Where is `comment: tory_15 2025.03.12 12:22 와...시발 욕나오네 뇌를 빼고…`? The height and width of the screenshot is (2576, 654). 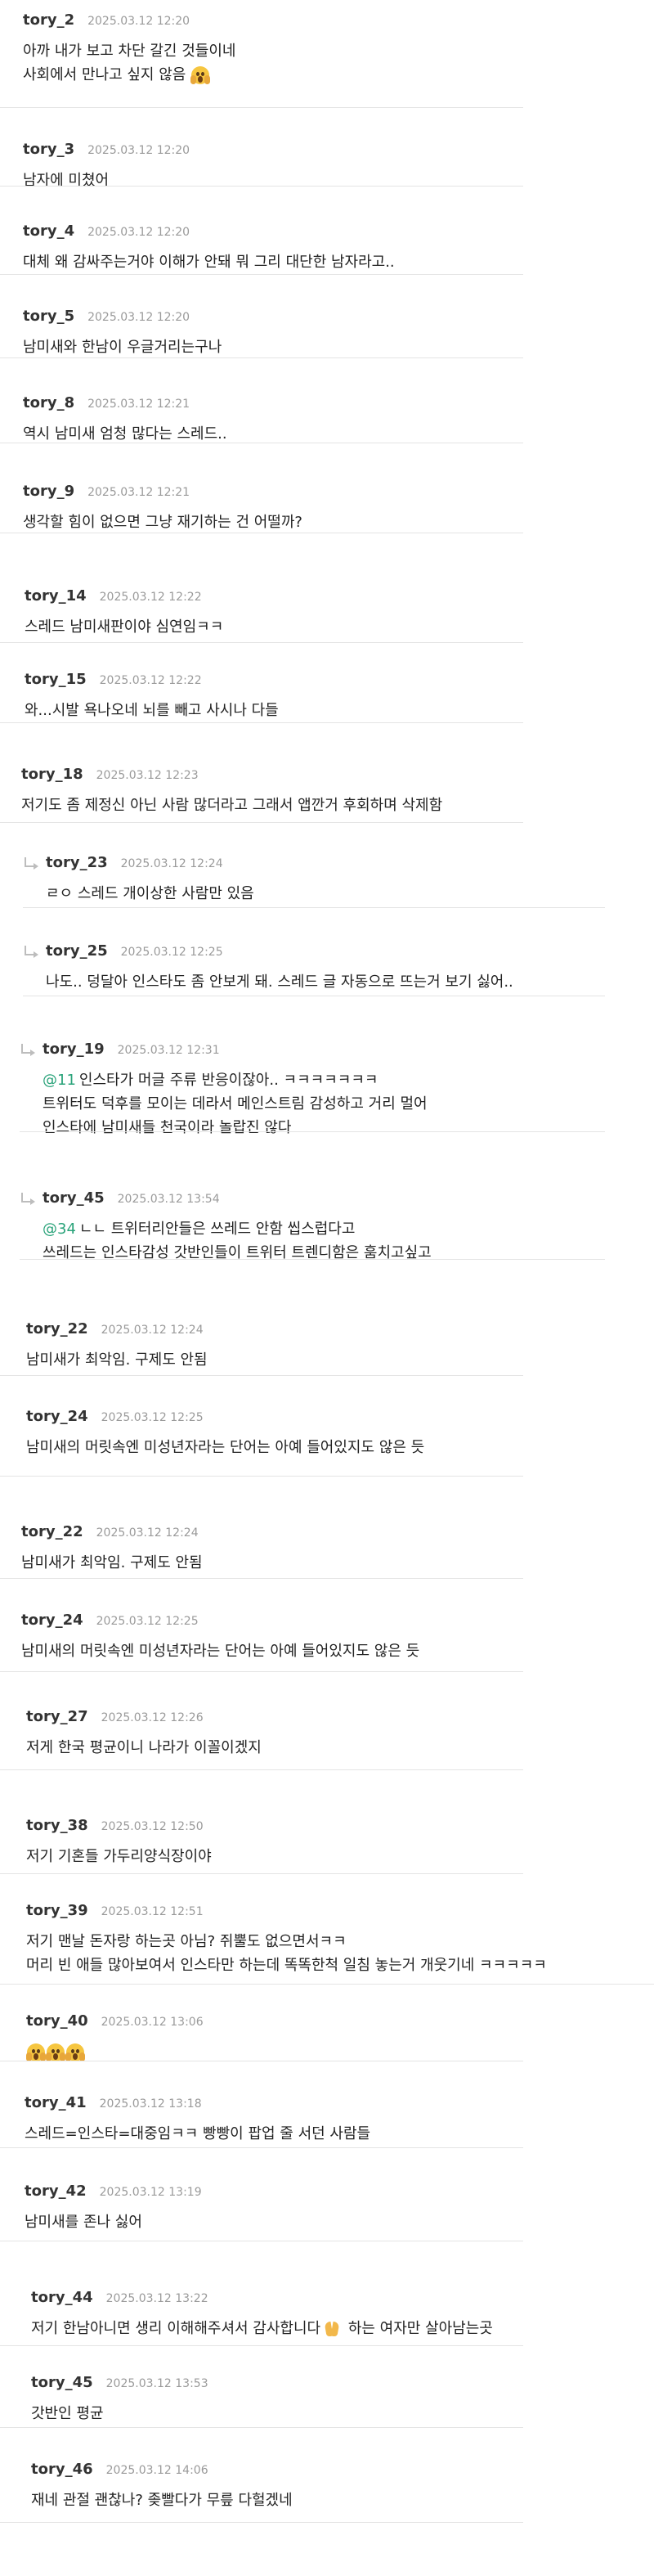
comment: tory_15 2025.03.12 12:22 와...시발 욕나오네 뇌를 빼고… is located at coordinates (327, 691).